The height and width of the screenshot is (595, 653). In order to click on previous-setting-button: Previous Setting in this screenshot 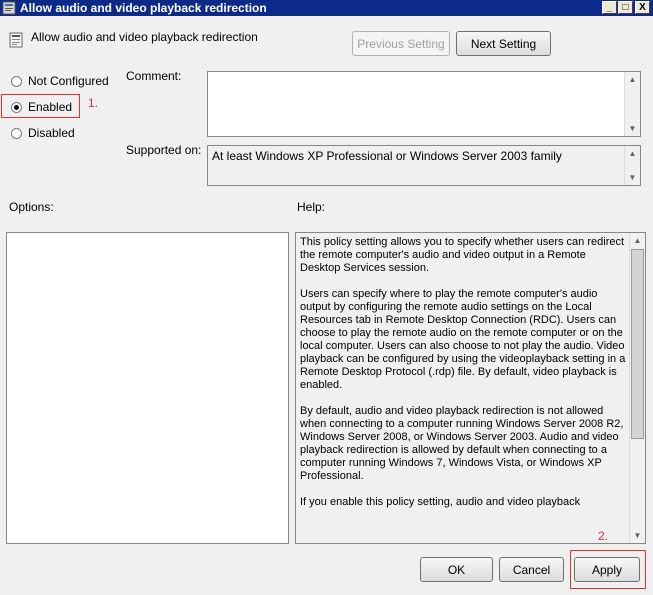, I will do `click(401, 43)`.